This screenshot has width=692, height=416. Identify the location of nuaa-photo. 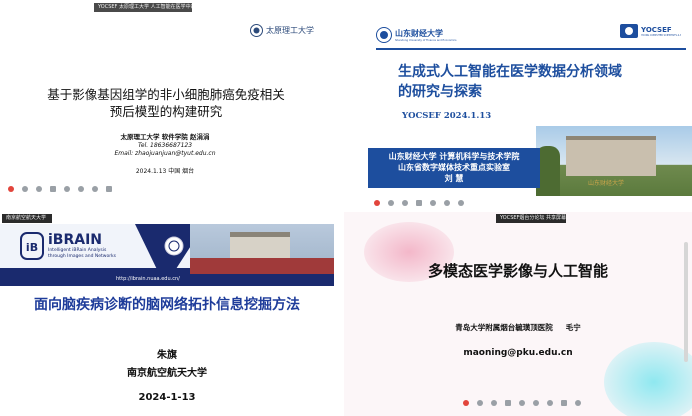
(262, 249).